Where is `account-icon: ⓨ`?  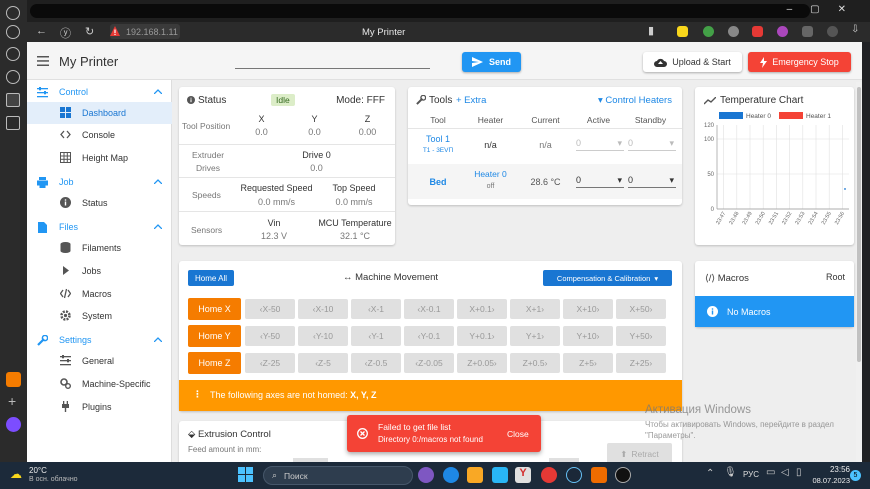 account-icon: ⓨ is located at coordinates (65, 33).